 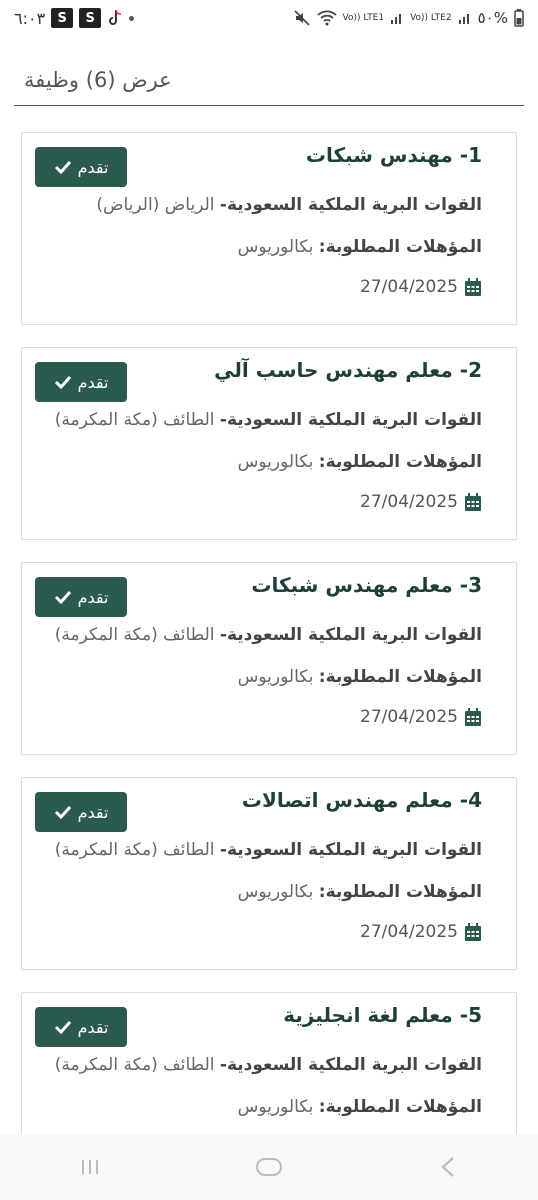 What do you see at coordinates (362, 800) in the screenshot?
I see `job-title: 4- معلم مهندس اتصالات` at bounding box center [362, 800].